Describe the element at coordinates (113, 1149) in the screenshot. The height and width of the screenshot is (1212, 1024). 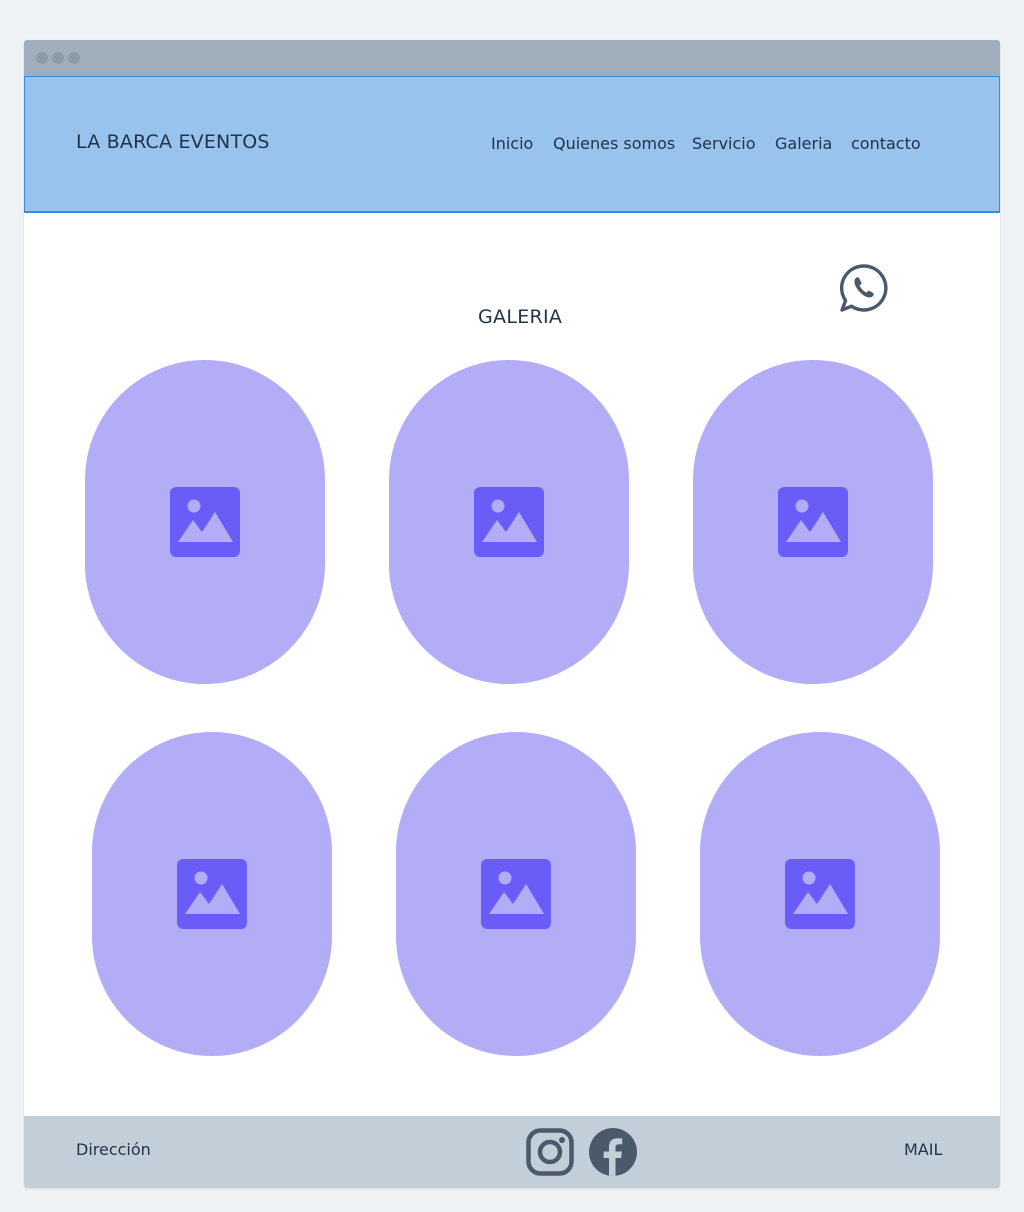
I see `footer-address: Dirección` at that location.